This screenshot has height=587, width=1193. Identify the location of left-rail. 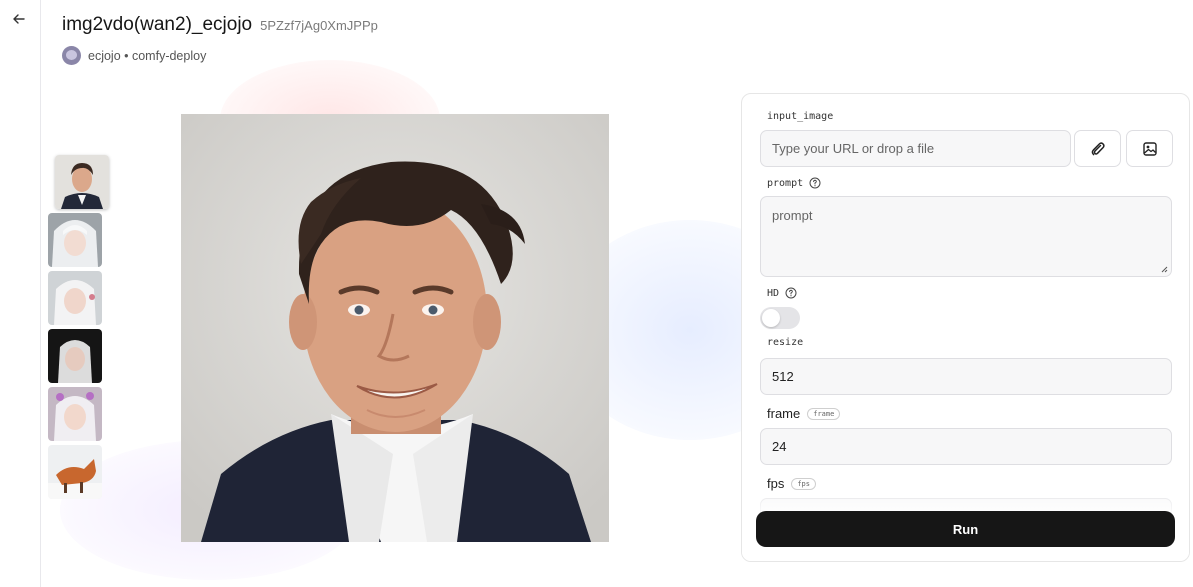
(20, 293).